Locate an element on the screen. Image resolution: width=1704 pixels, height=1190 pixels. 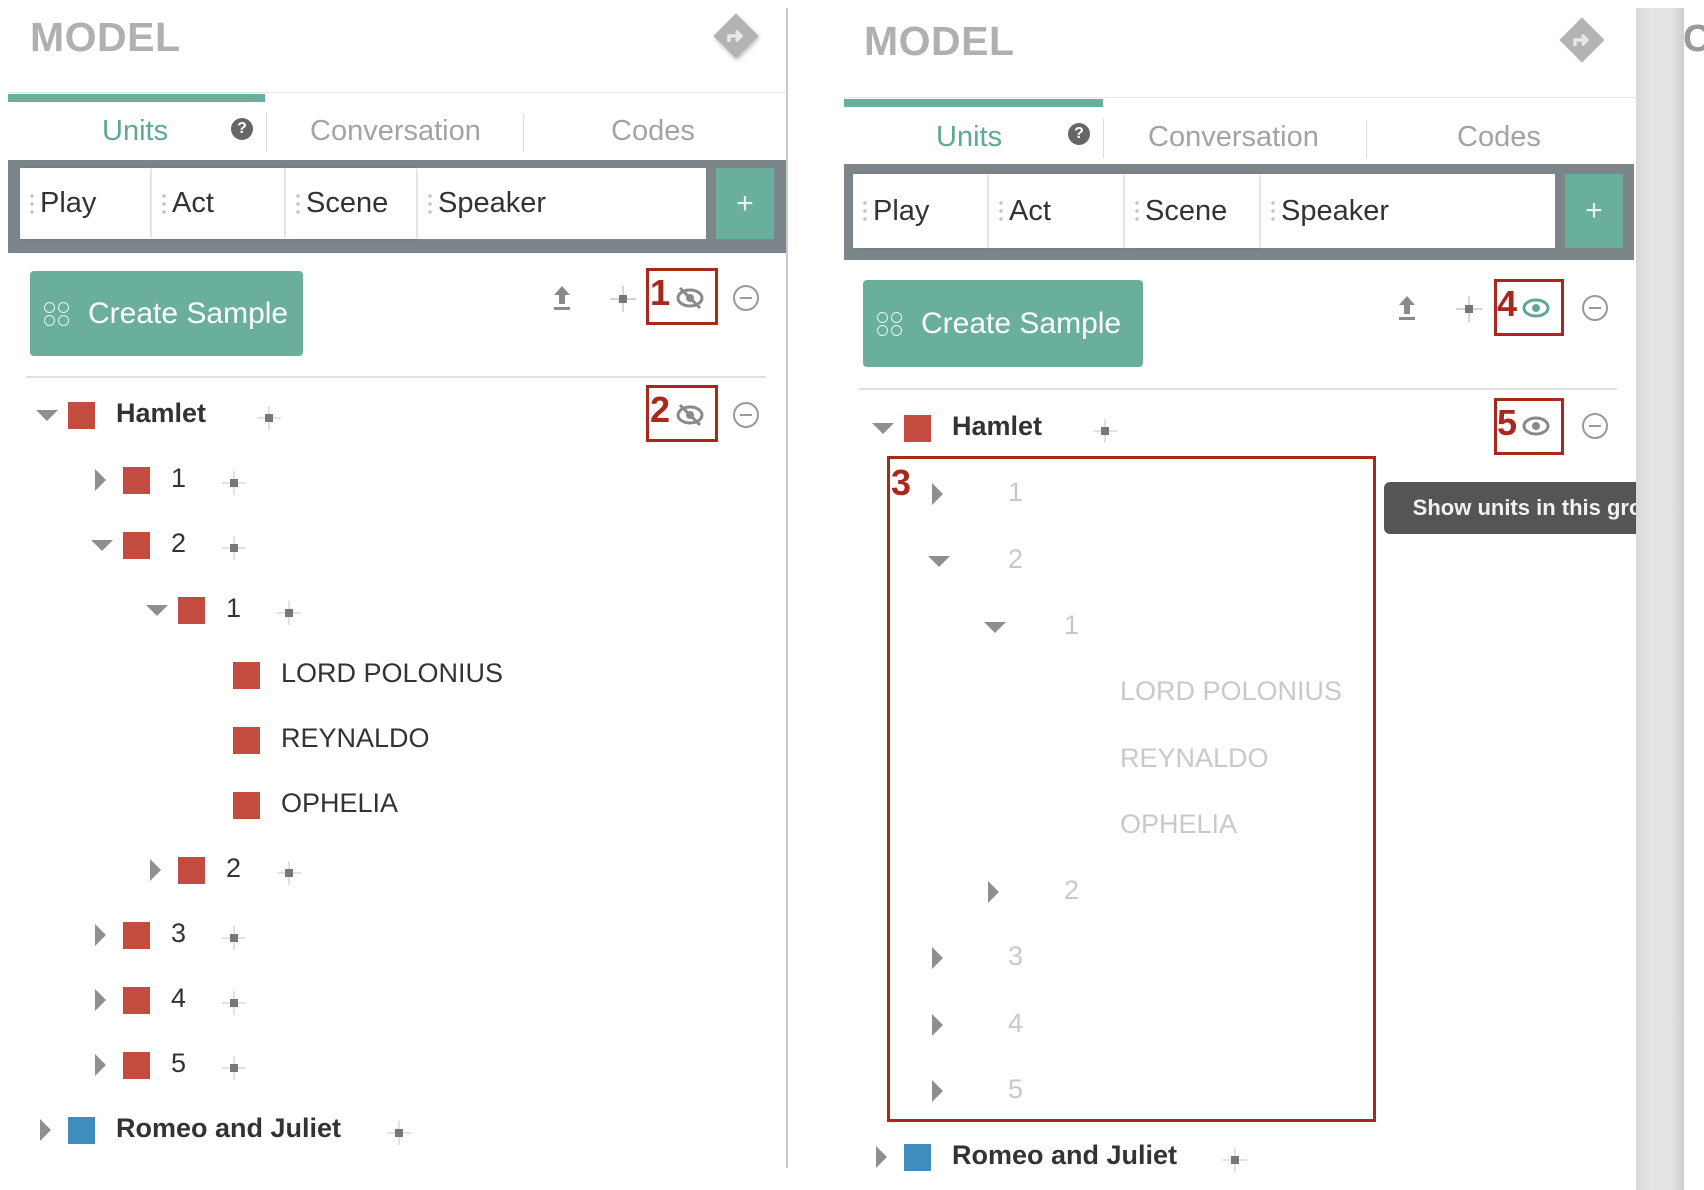
annotation-number: 4 is located at coordinates (1507, 303).